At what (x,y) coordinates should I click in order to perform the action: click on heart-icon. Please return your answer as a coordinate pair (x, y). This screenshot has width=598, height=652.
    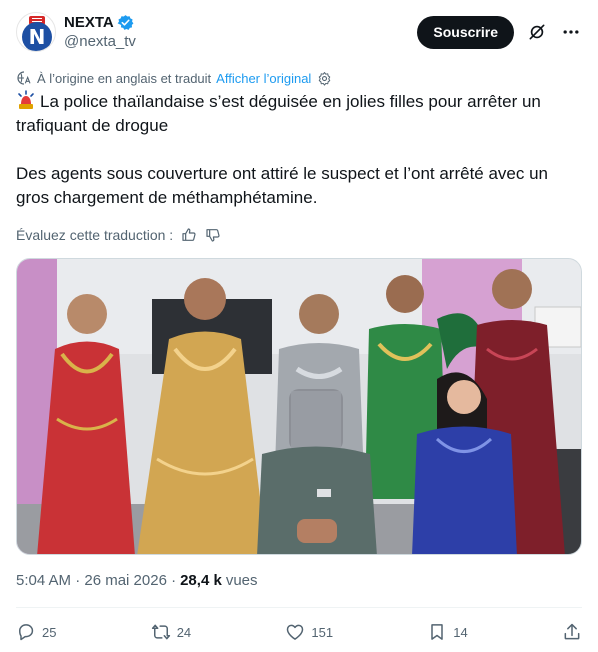
    Looking at the image, I should click on (295, 632).